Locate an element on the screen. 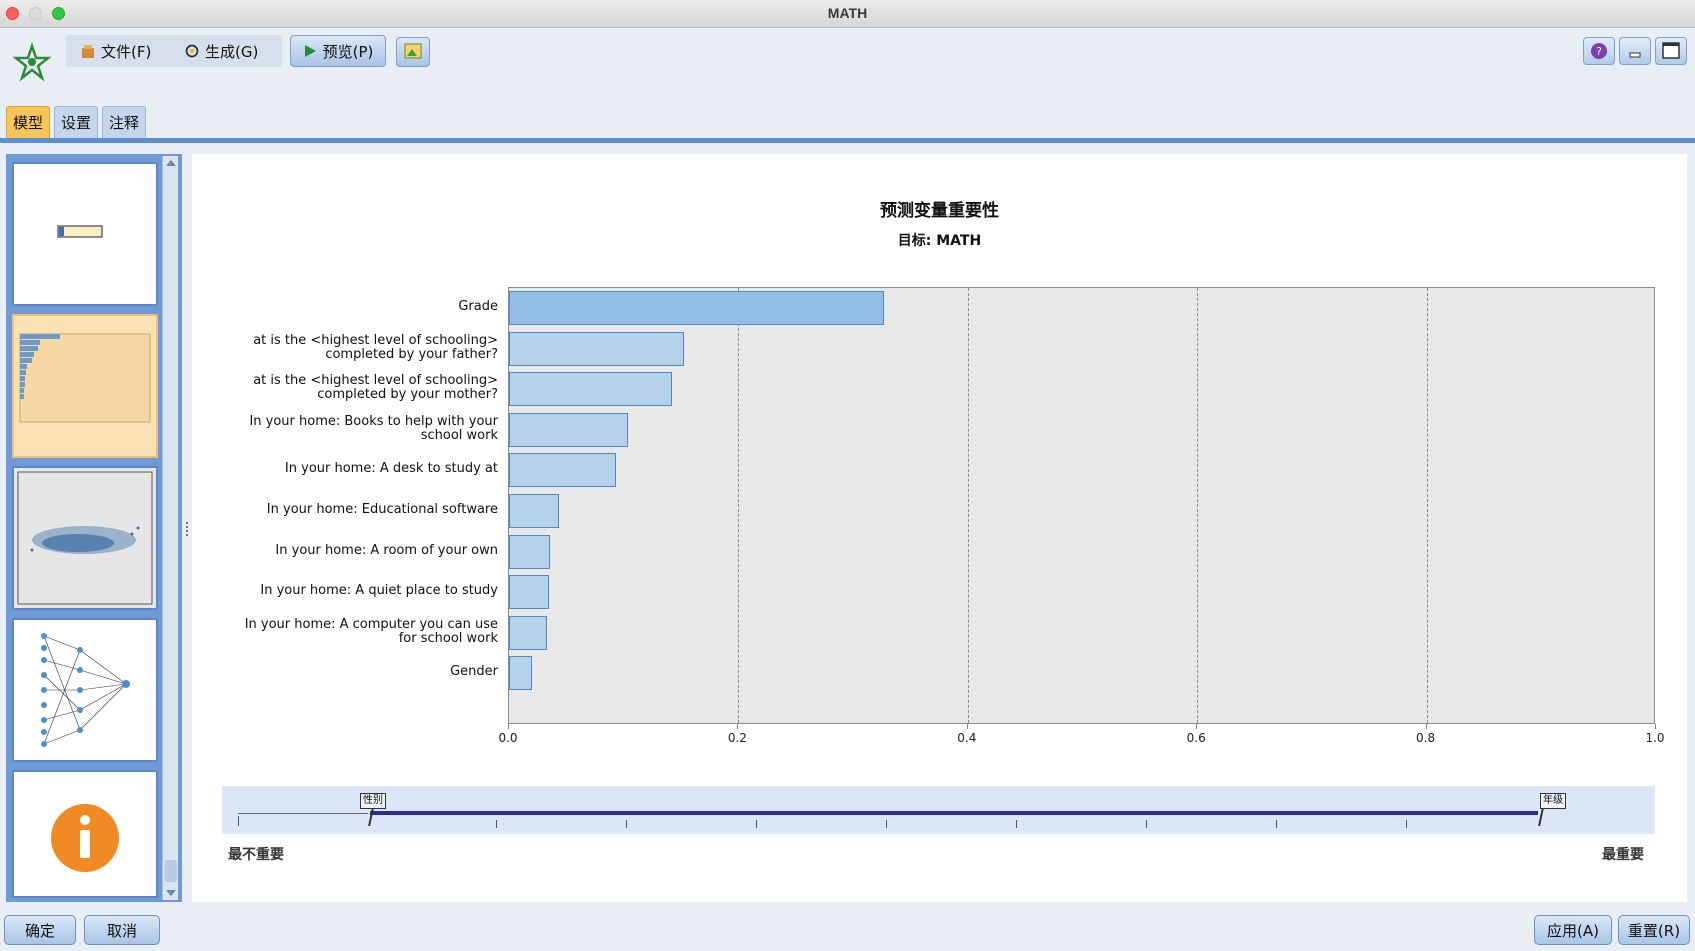 The width and height of the screenshot is (1695, 951). slider-max-label: 最重要 is located at coordinates (1623, 855).